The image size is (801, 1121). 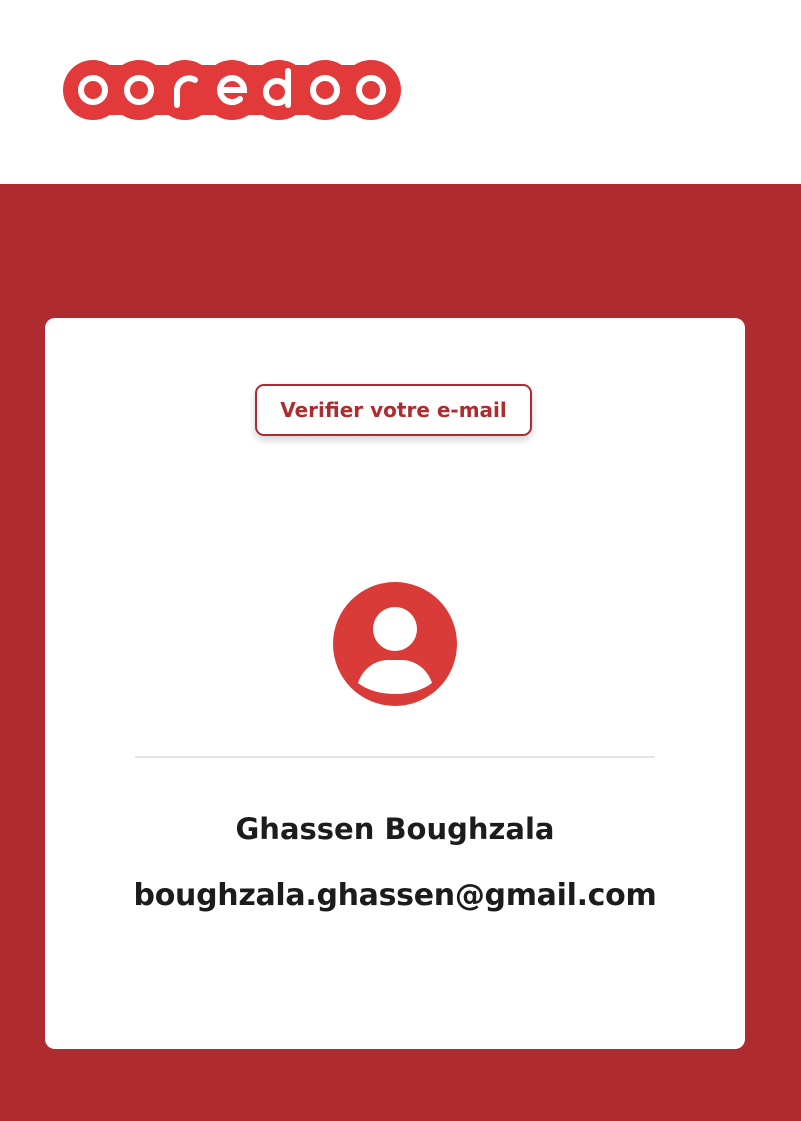 What do you see at coordinates (395, 644) in the screenshot?
I see `user-avatar-icon` at bounding box center [395, 644].